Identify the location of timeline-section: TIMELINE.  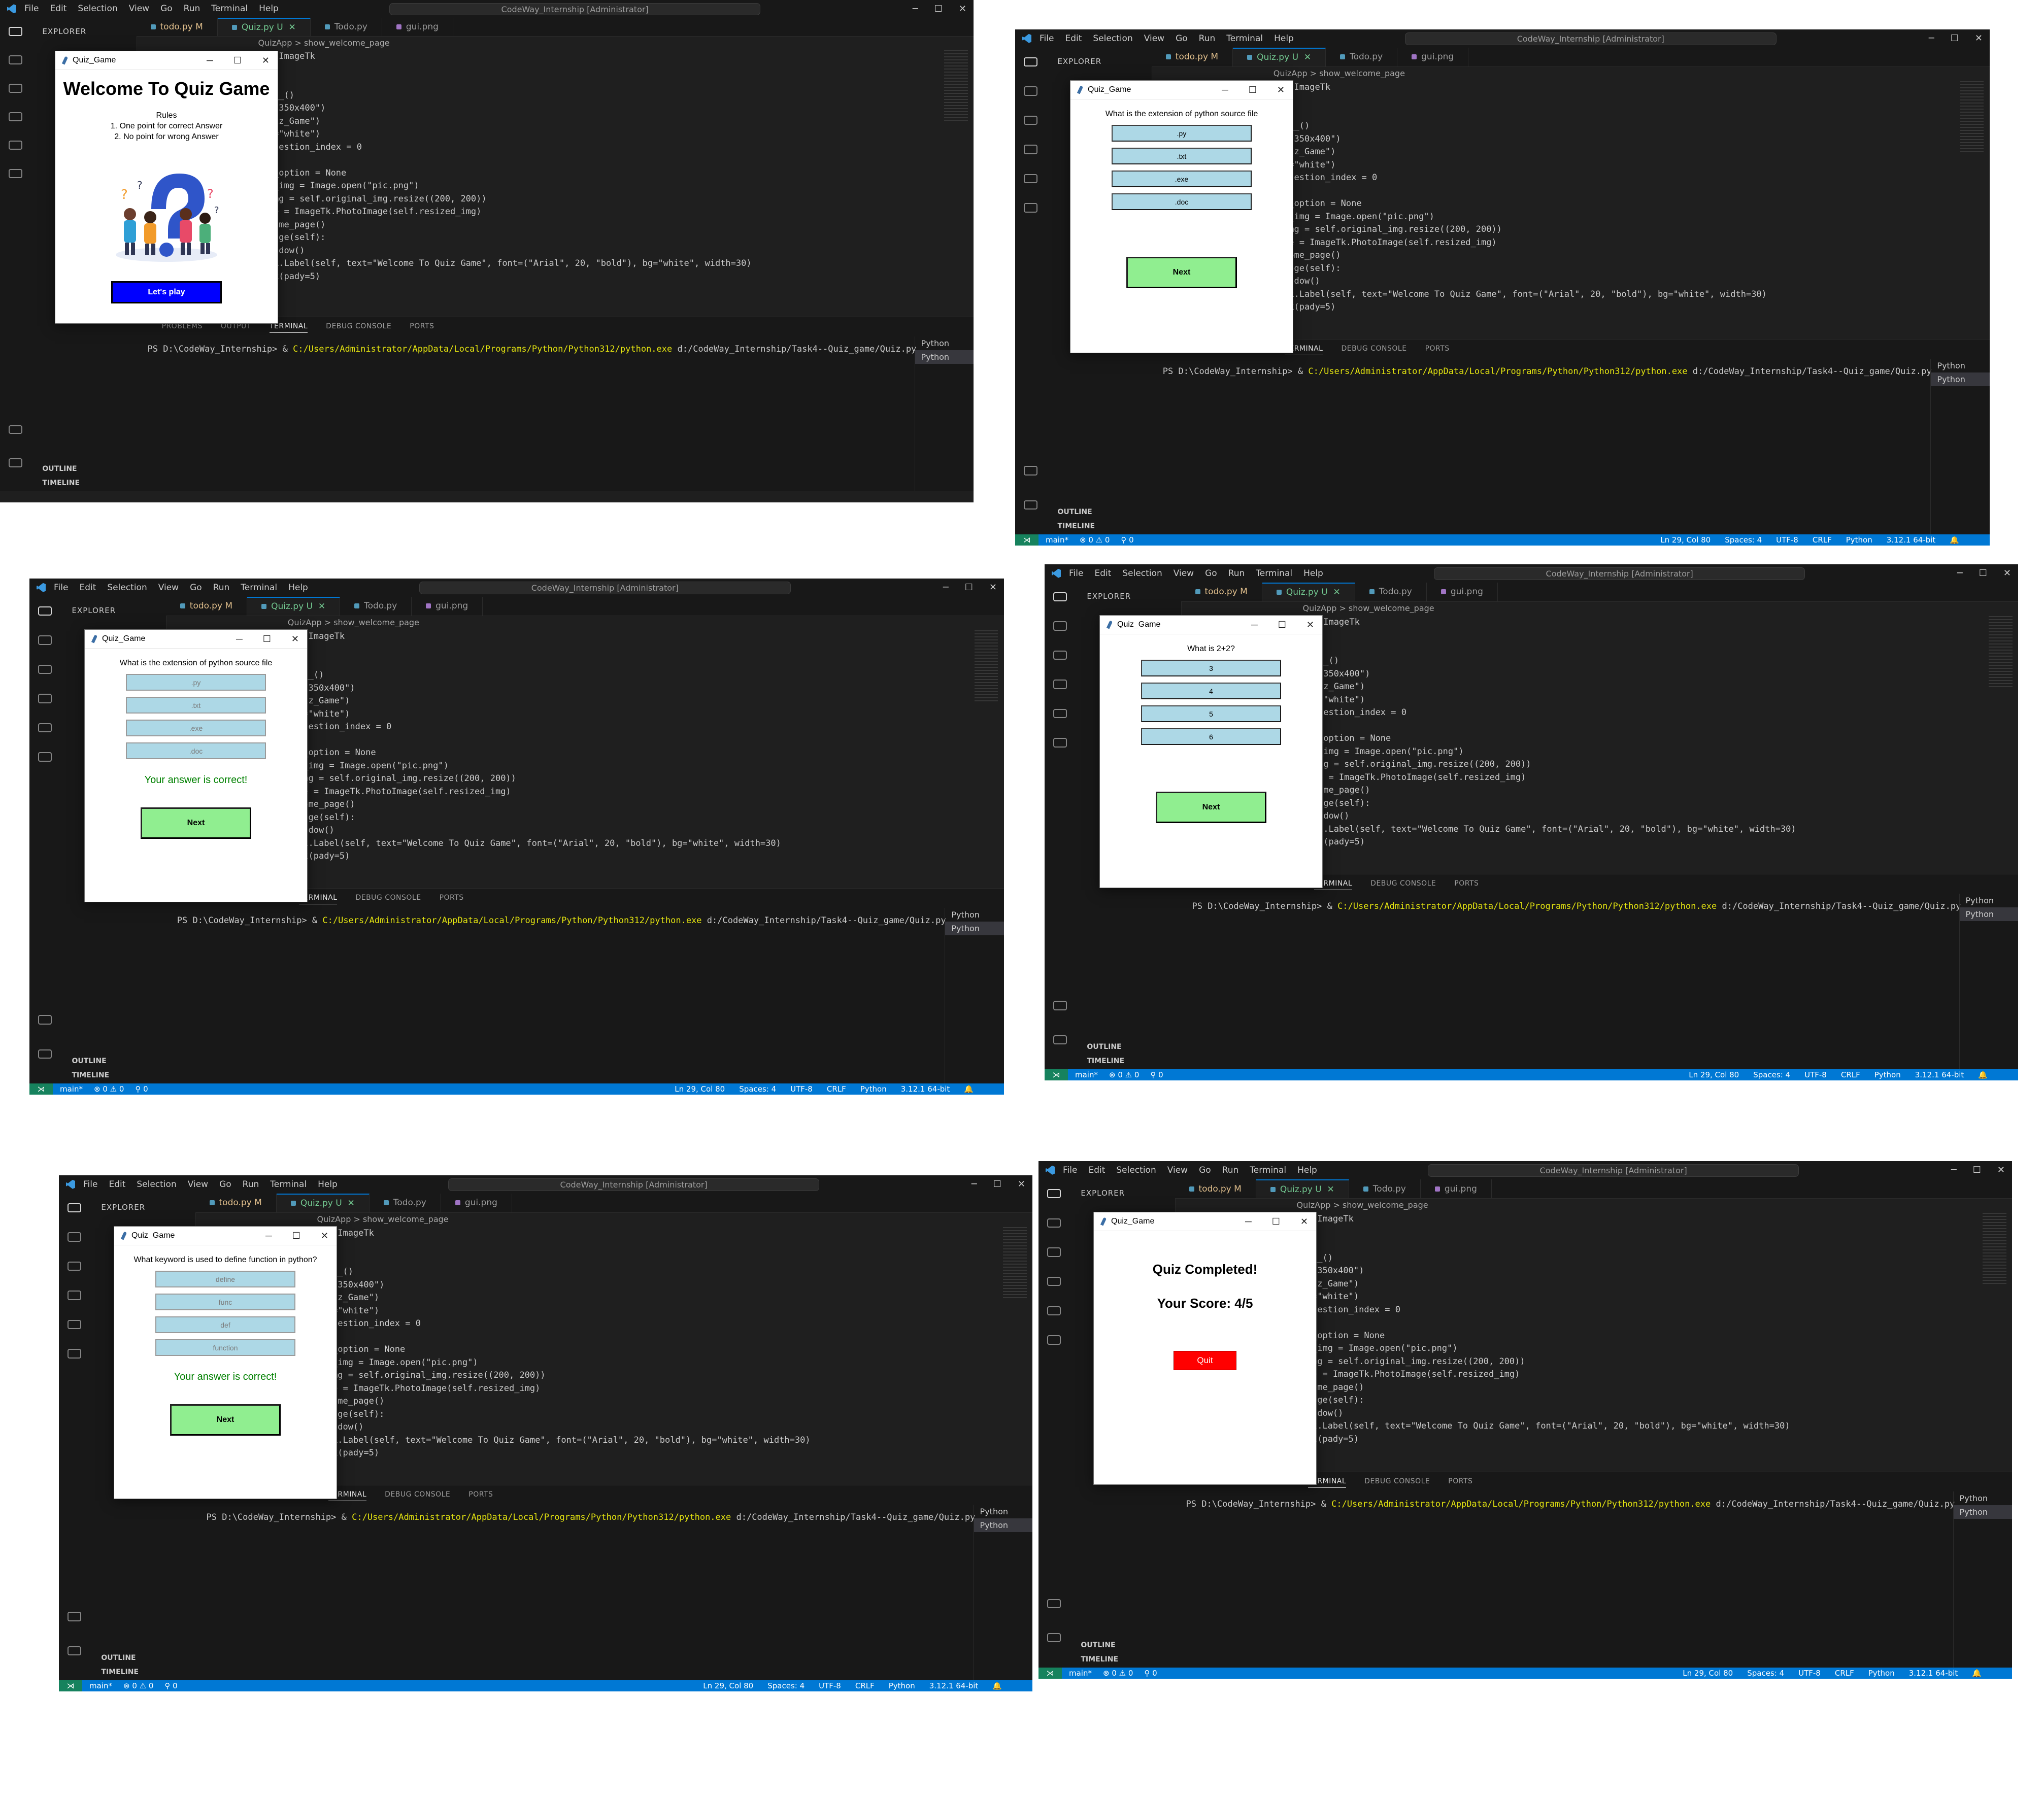
(1098, 526).